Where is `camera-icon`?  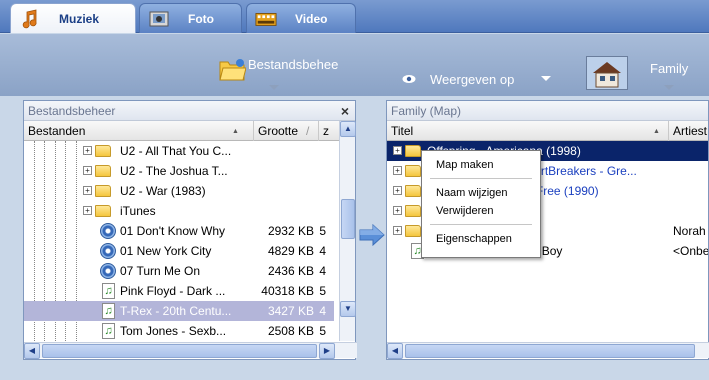 camera-icon is located at coordinates (159, 19).